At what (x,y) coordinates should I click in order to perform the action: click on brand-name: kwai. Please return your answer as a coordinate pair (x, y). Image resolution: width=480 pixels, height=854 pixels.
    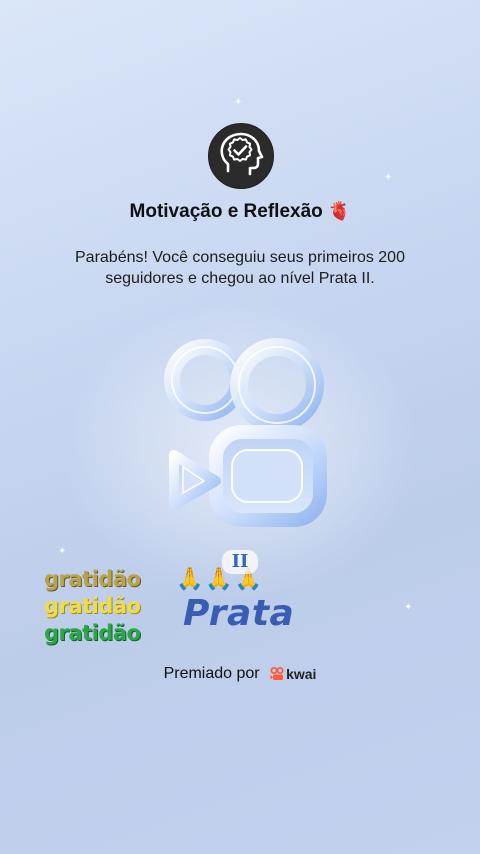
    Looking at the image, I should click on (301, 673).